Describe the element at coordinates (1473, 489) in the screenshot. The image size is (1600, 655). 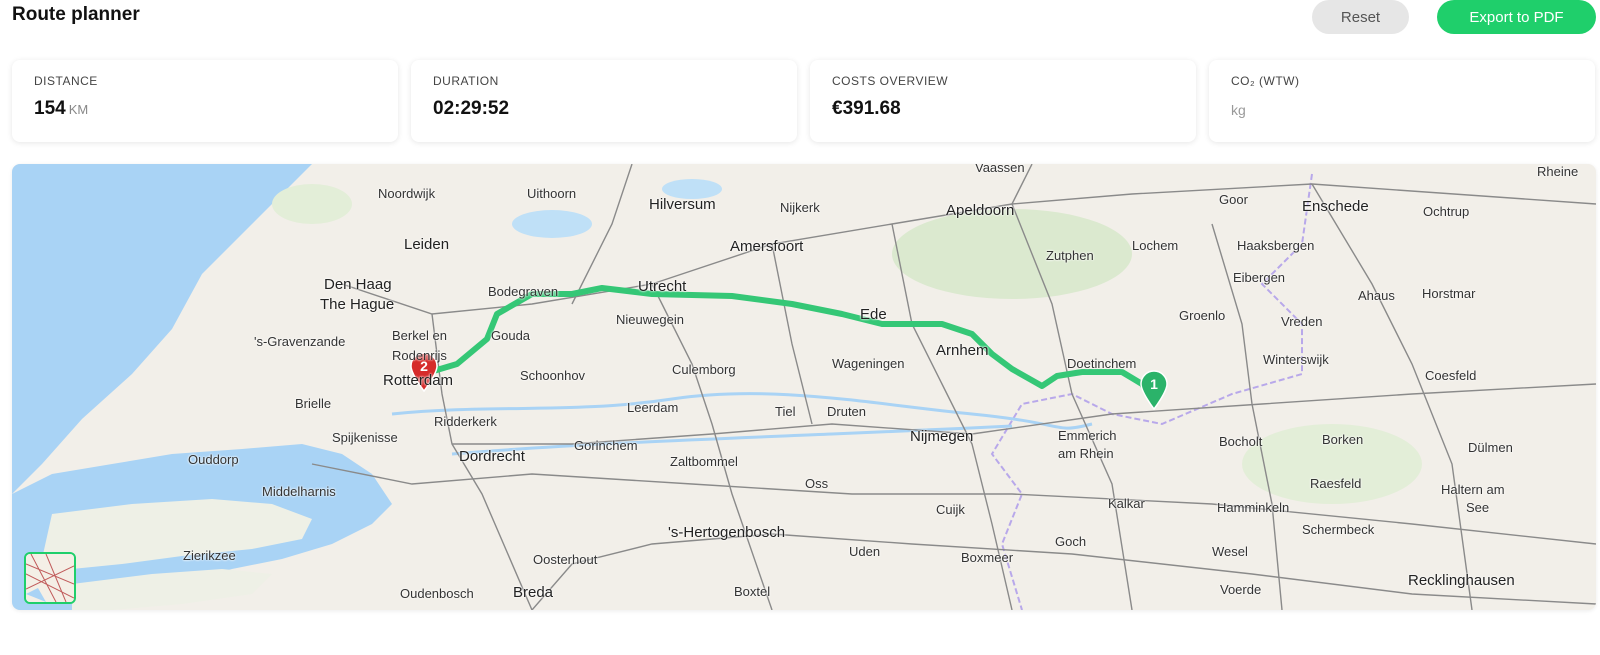
I see `place-label: Haltern am` at that location.